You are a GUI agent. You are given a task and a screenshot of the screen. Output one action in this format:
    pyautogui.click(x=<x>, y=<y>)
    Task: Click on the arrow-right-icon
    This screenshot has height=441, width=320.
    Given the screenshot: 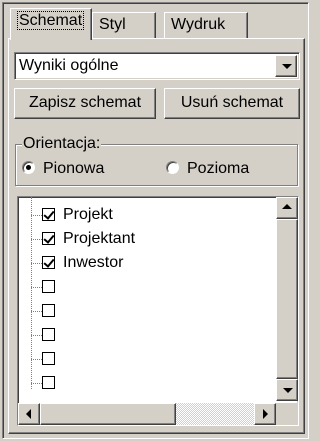 What is the action you would take?
    pyautogui.click(x=265, y=414)
    